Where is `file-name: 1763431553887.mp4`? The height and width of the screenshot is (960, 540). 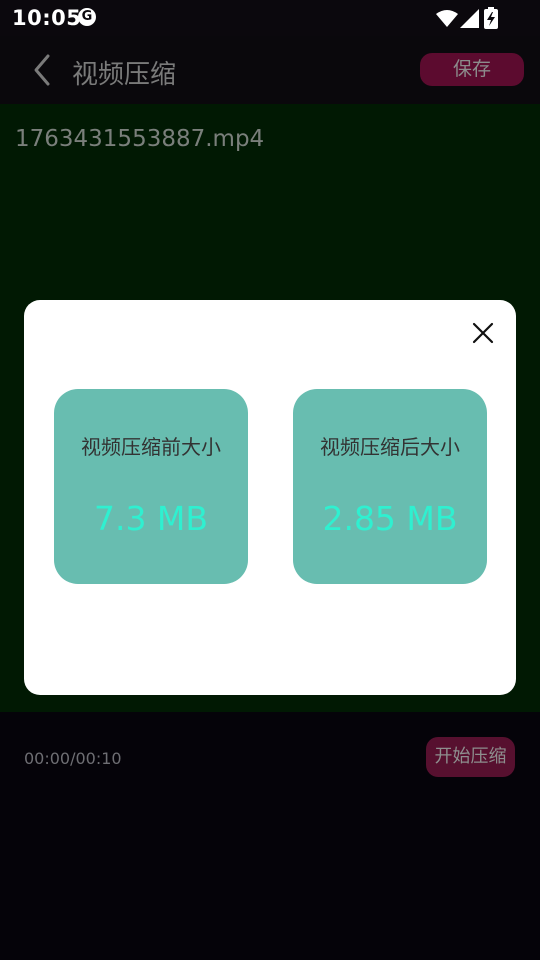 file-name: 1763431553887.mp4 is located at coordinates (140, 139).